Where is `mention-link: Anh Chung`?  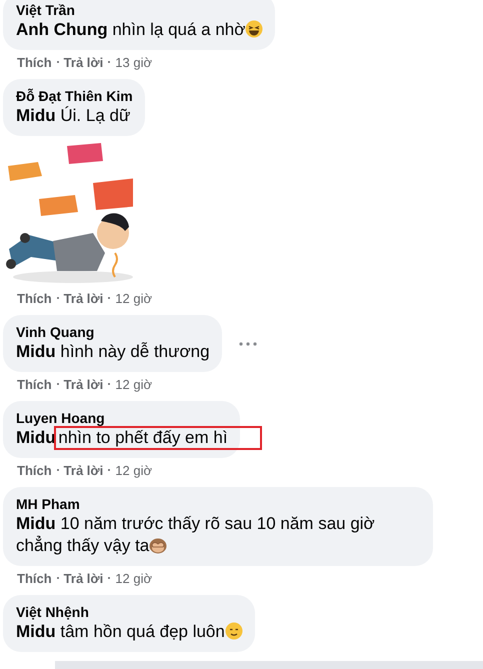 mention-link: Anh Chung is located at coordinates (62, 29).